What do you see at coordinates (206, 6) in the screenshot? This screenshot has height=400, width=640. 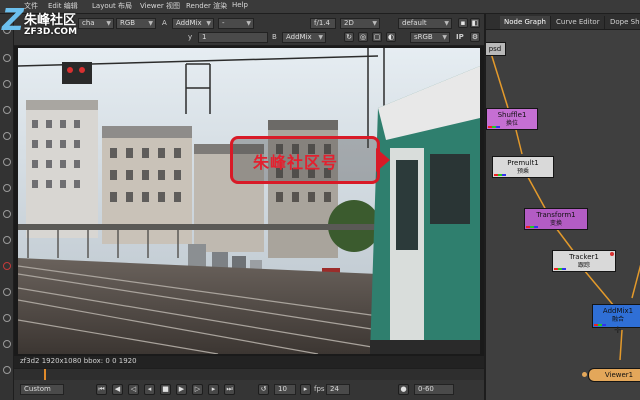 I see `menu-render: Render 渲染` at bounding box center [206, 6].